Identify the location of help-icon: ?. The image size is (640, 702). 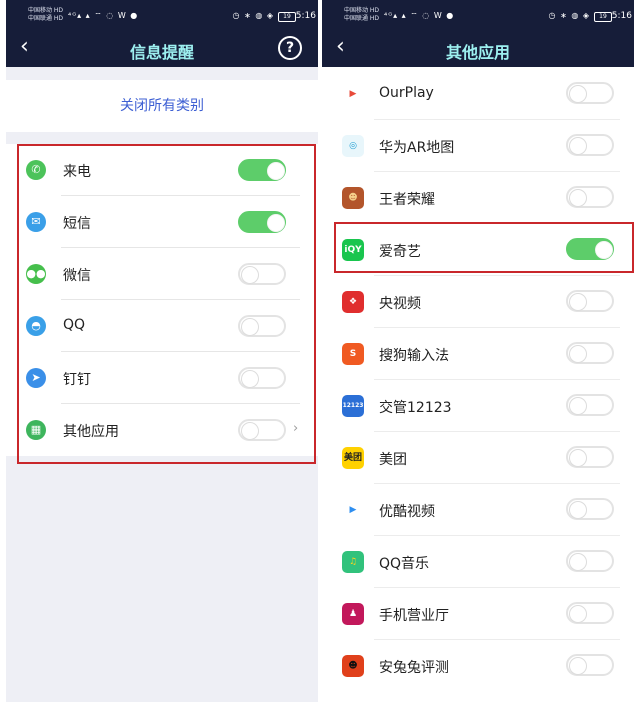
(290, 48).